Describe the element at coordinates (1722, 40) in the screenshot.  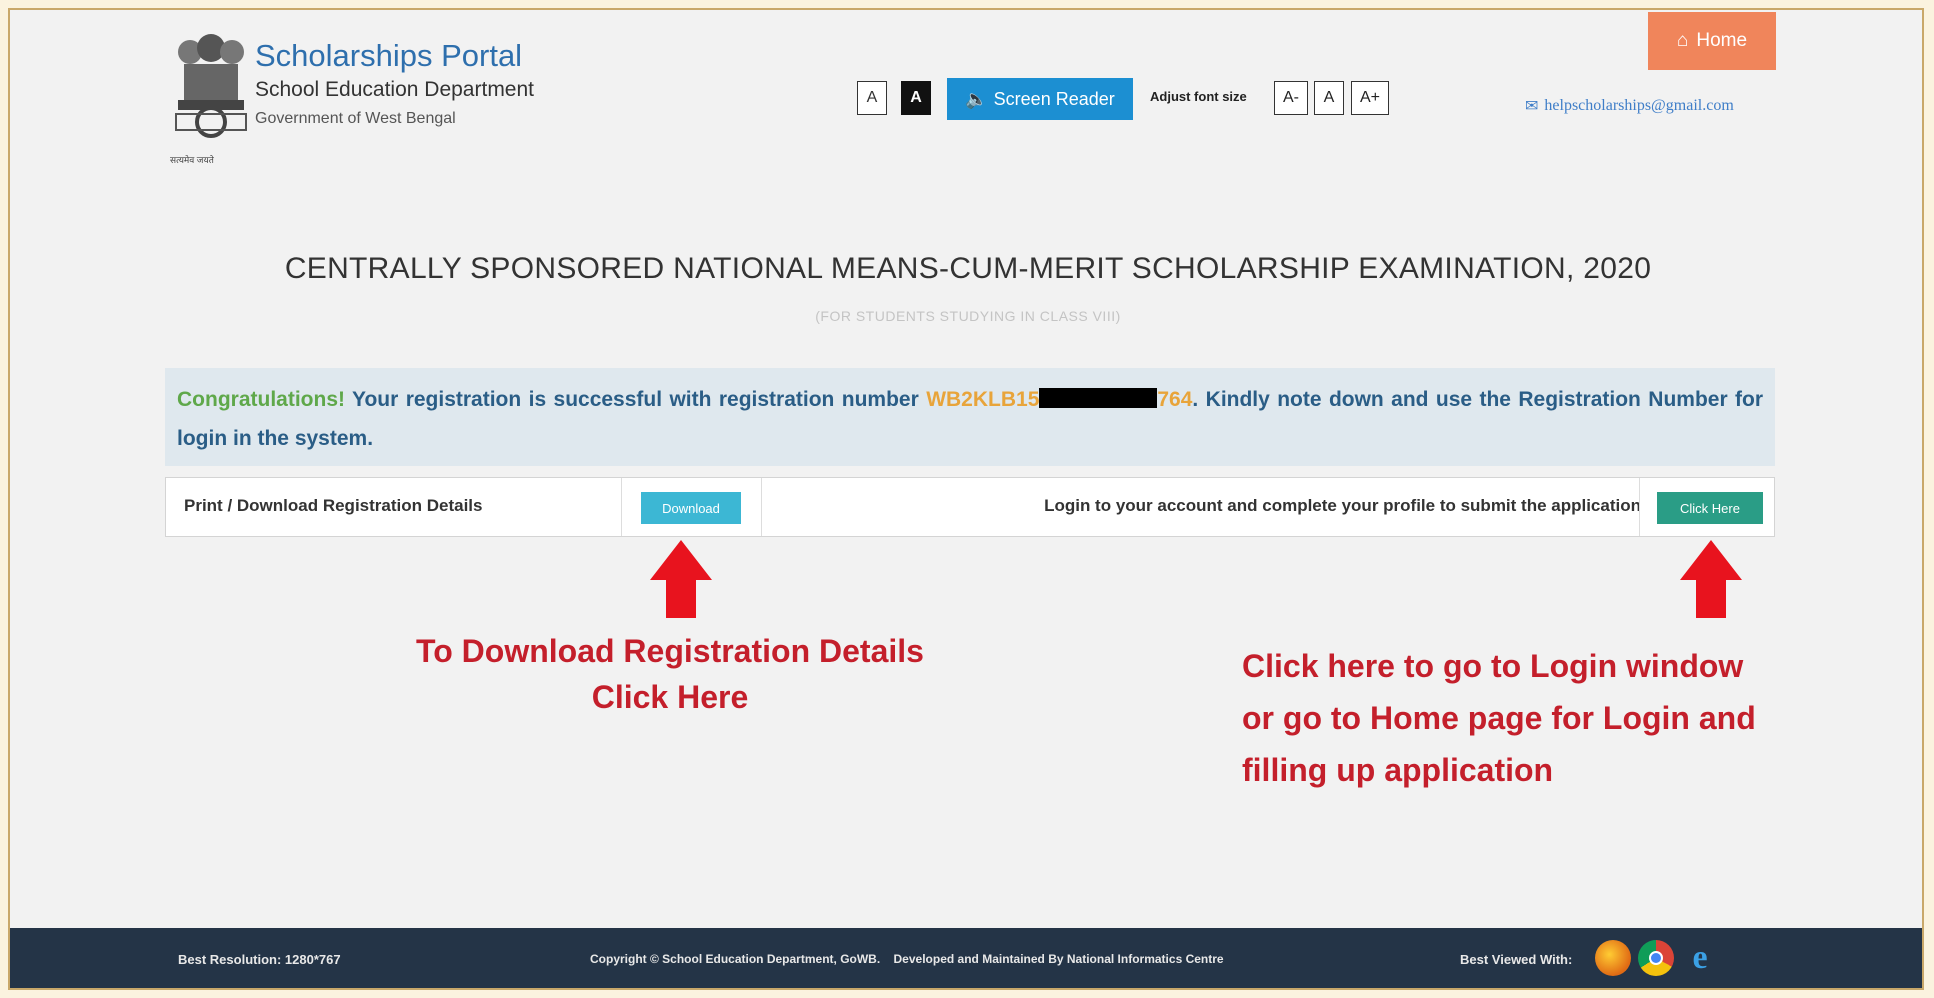
I see `home-label: Home` at that location.